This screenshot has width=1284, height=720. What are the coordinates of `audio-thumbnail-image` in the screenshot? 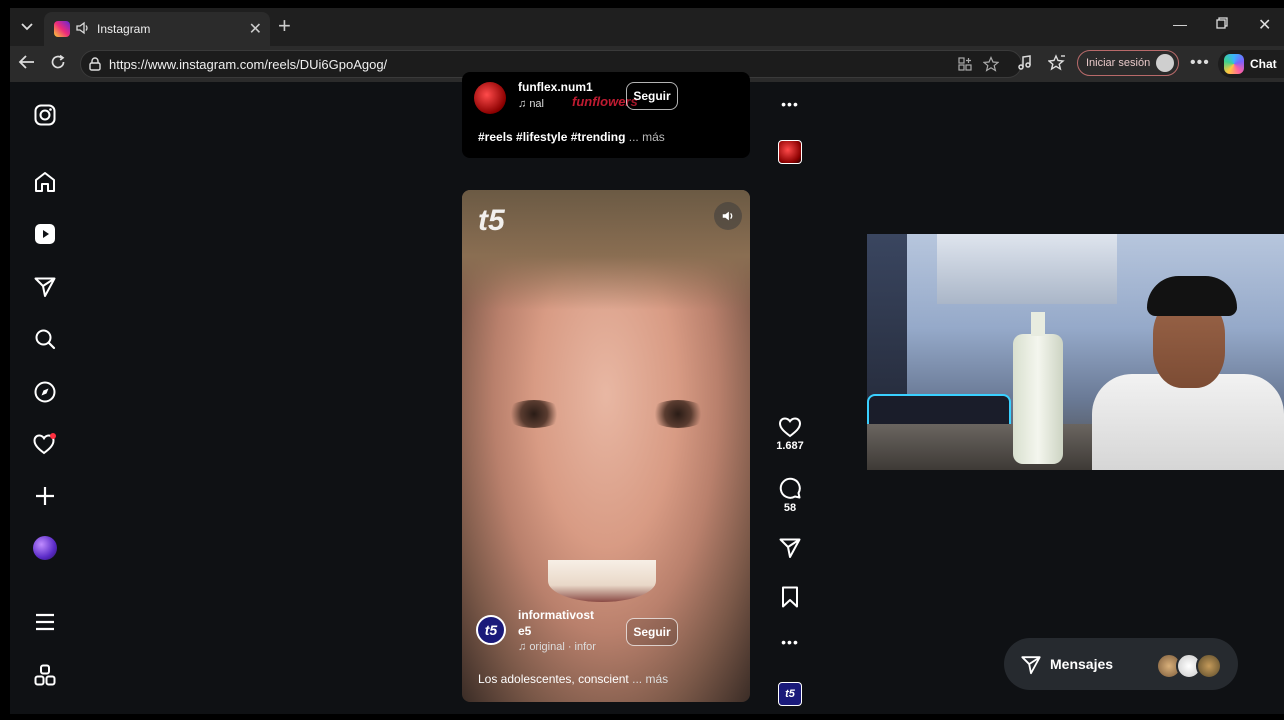 It's located at (790, 152).